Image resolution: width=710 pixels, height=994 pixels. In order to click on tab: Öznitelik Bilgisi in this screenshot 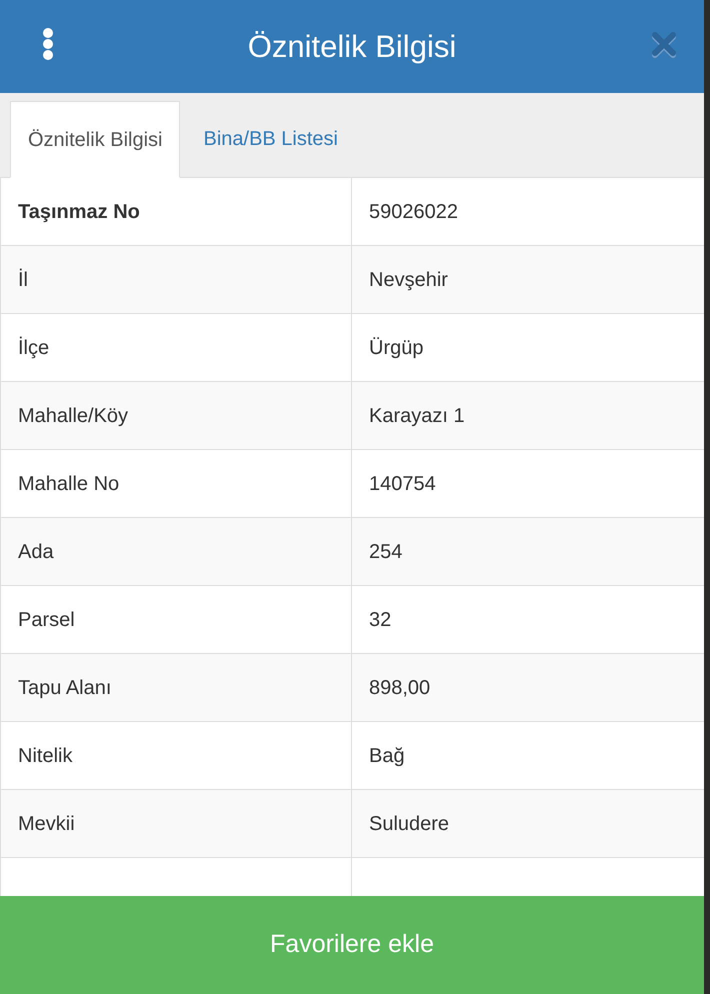, I will do `click(95, 139)`.